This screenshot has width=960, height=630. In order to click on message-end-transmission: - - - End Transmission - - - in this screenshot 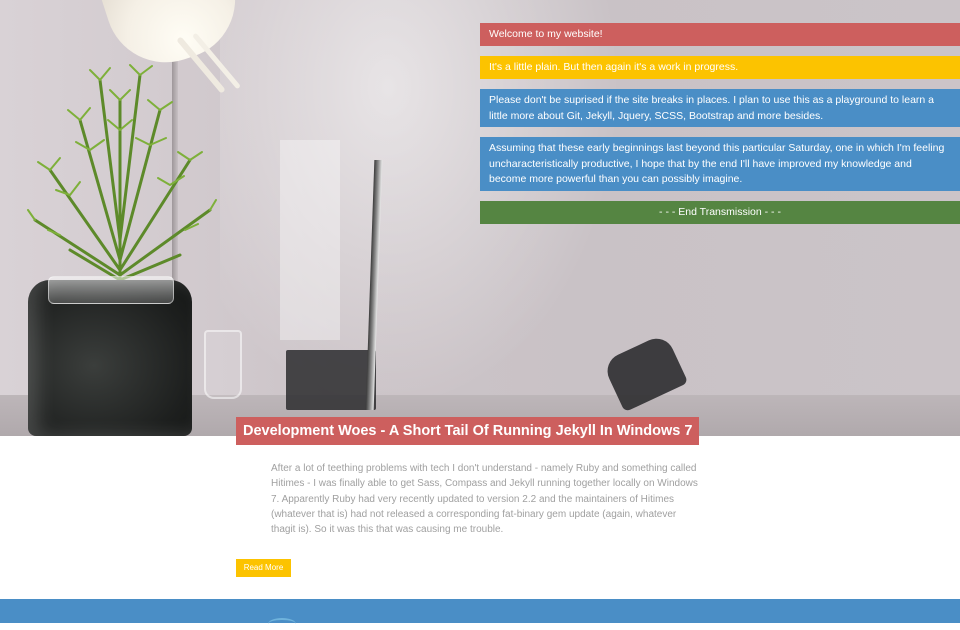, I will do `click(720, 212)`.